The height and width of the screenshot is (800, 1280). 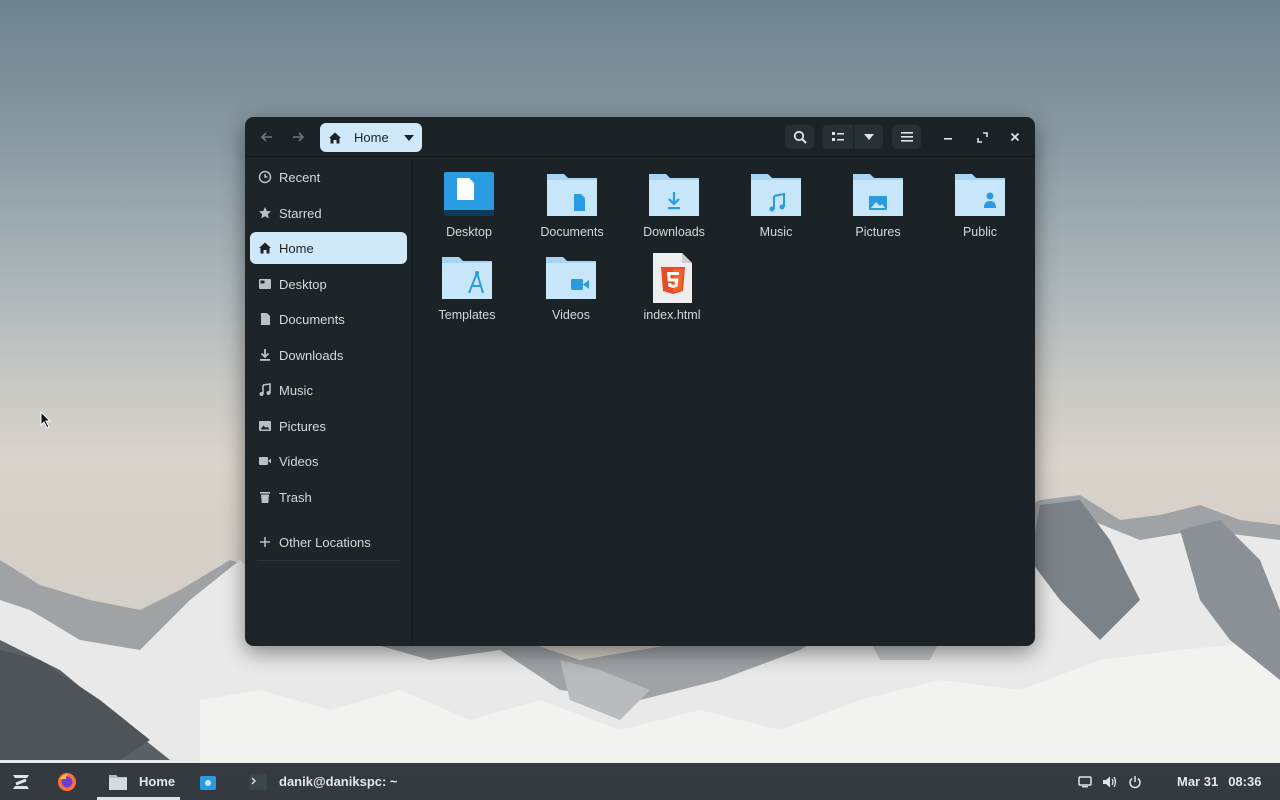 I want to click on sidebar-item-documents: Documents, so click(x=328, y=319).